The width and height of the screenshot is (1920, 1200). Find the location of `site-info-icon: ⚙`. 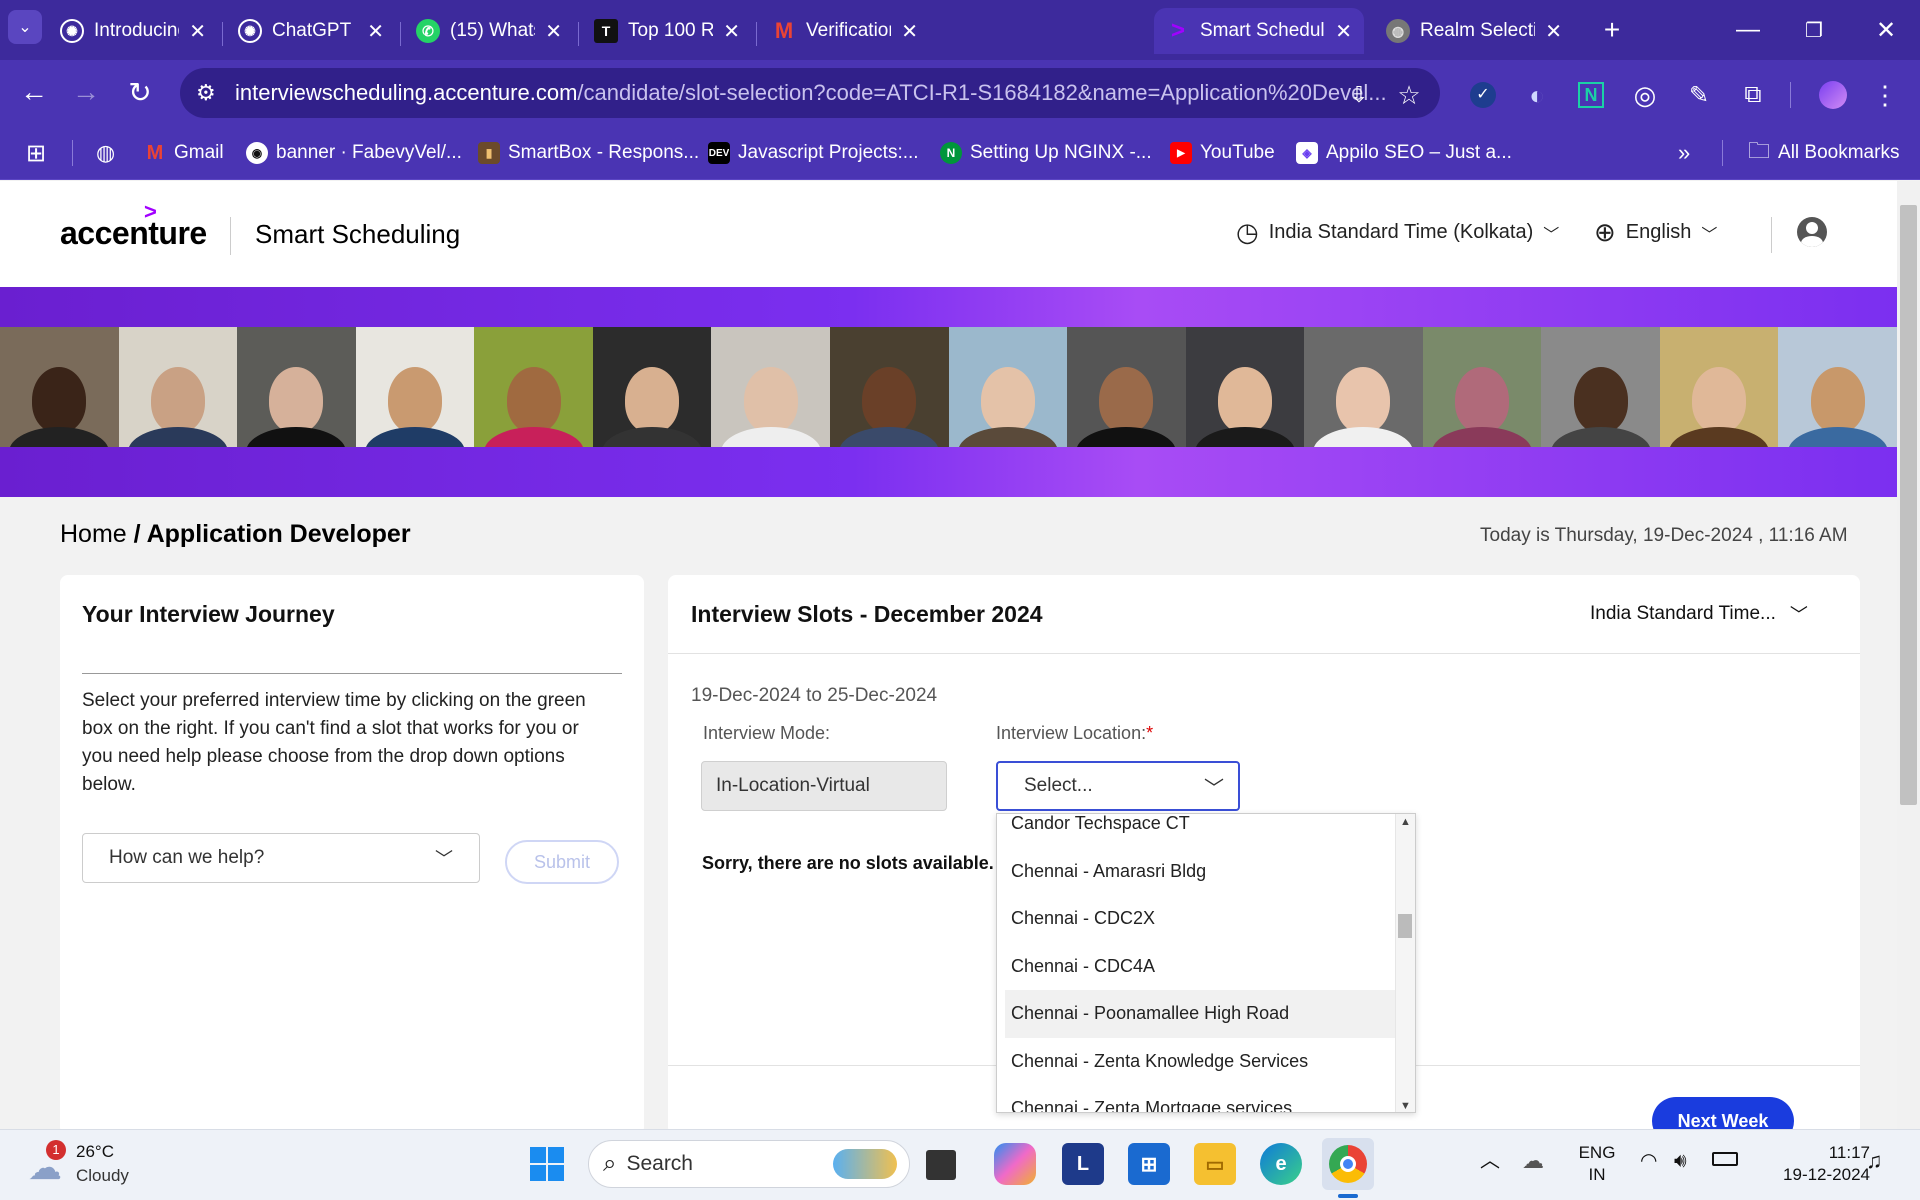

site-info-icon: ⚙ is located at coordinates (206, 93).